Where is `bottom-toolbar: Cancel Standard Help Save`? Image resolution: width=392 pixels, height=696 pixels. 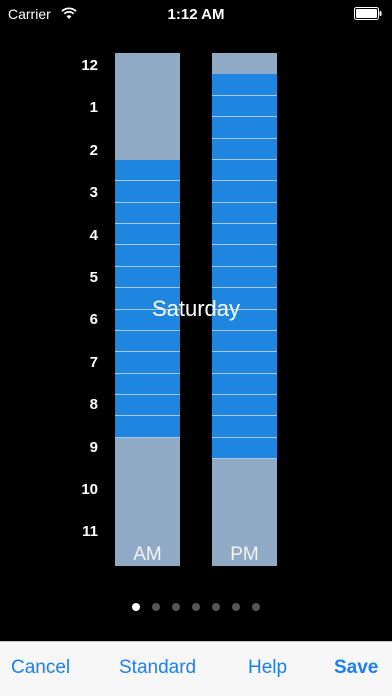
bottom-toolbar: Cancel Standard Help Save is located at coordinates (196, 668).